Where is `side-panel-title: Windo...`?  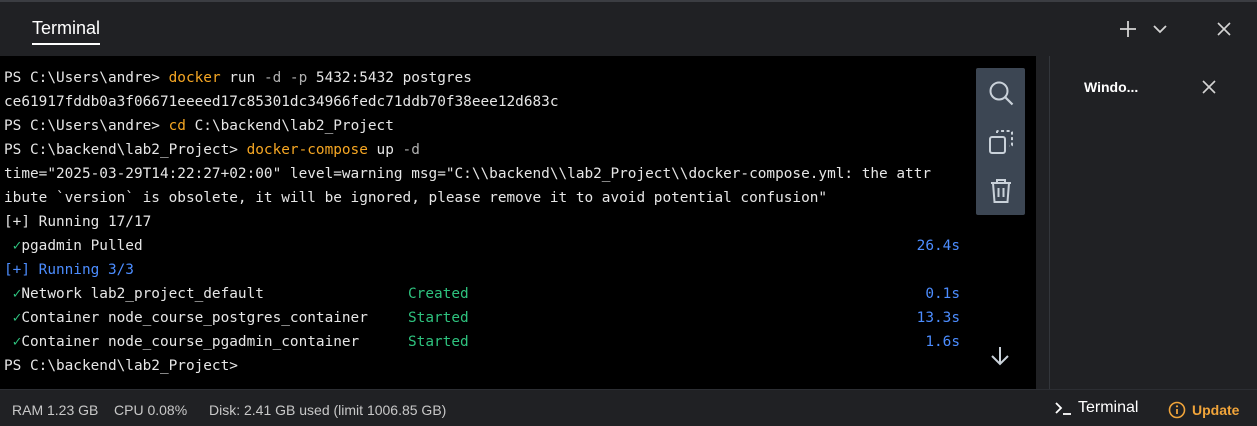 side-panel-title: Windo... is located at coordinates (1111, 87).